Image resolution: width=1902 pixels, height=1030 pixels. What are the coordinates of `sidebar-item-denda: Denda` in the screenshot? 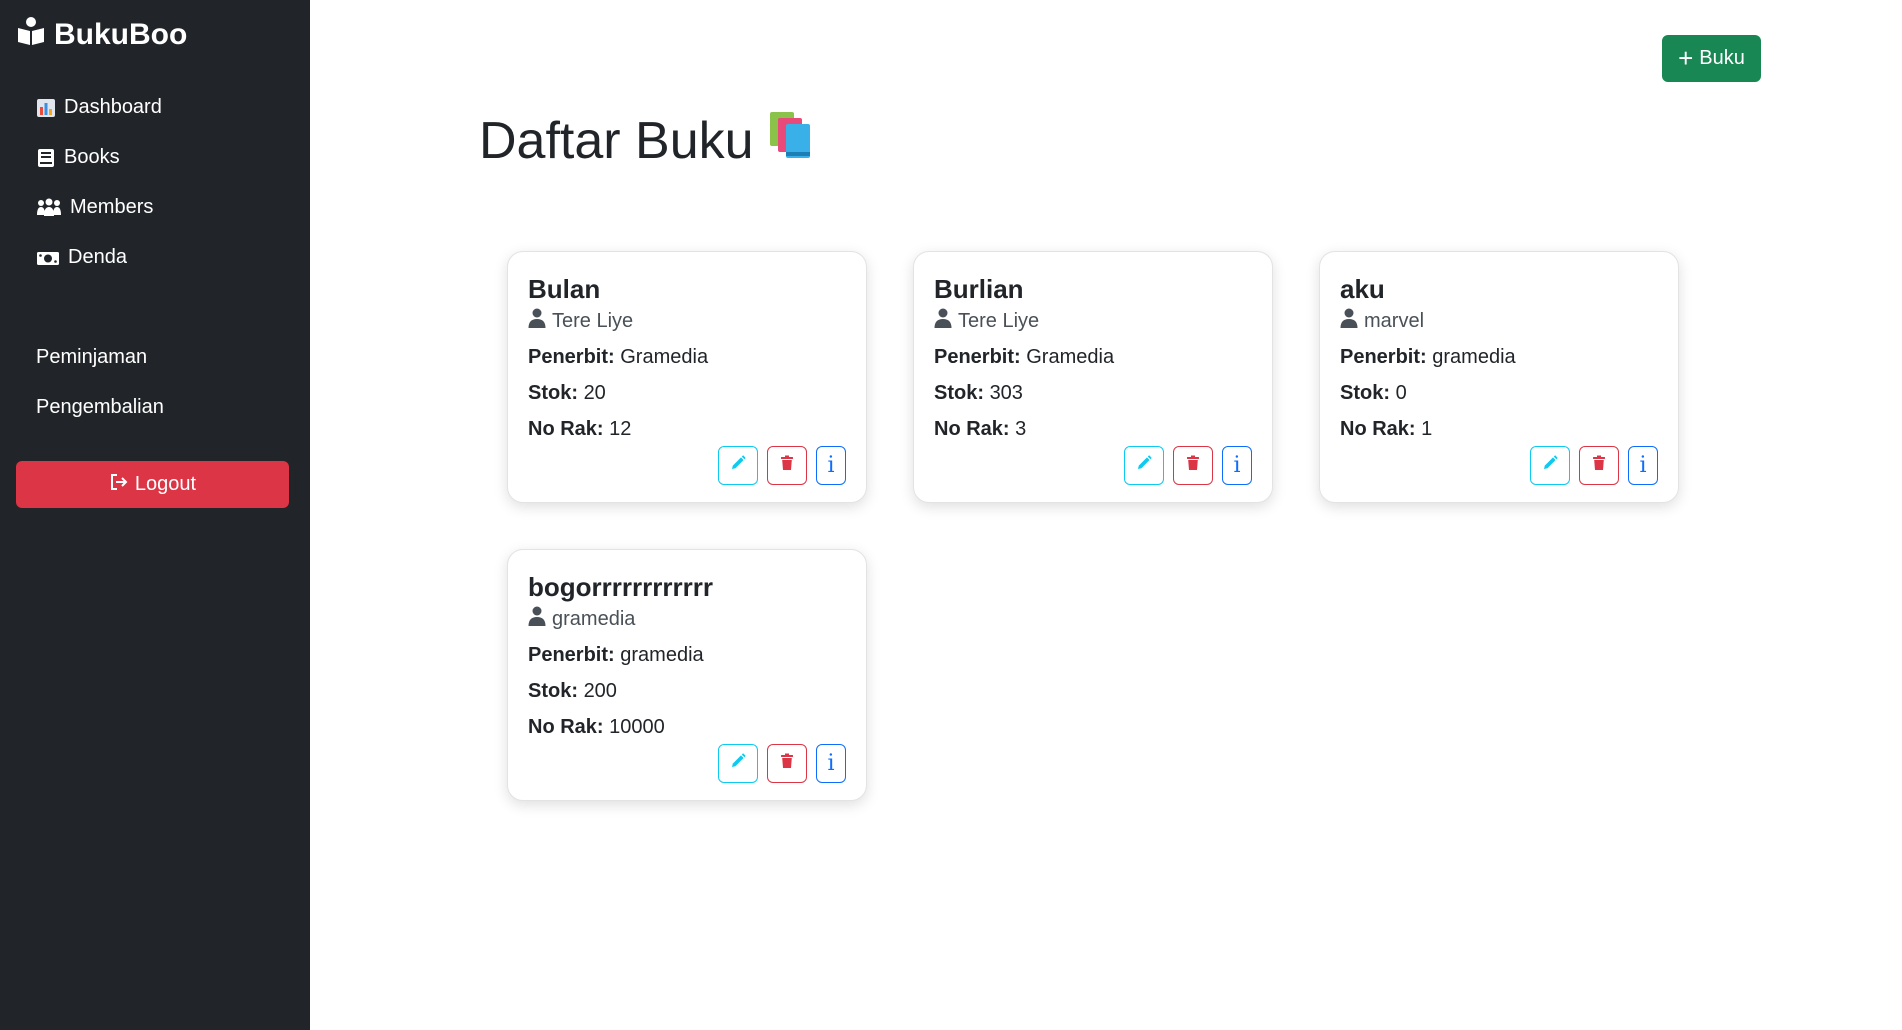 It's located at (81, 257).